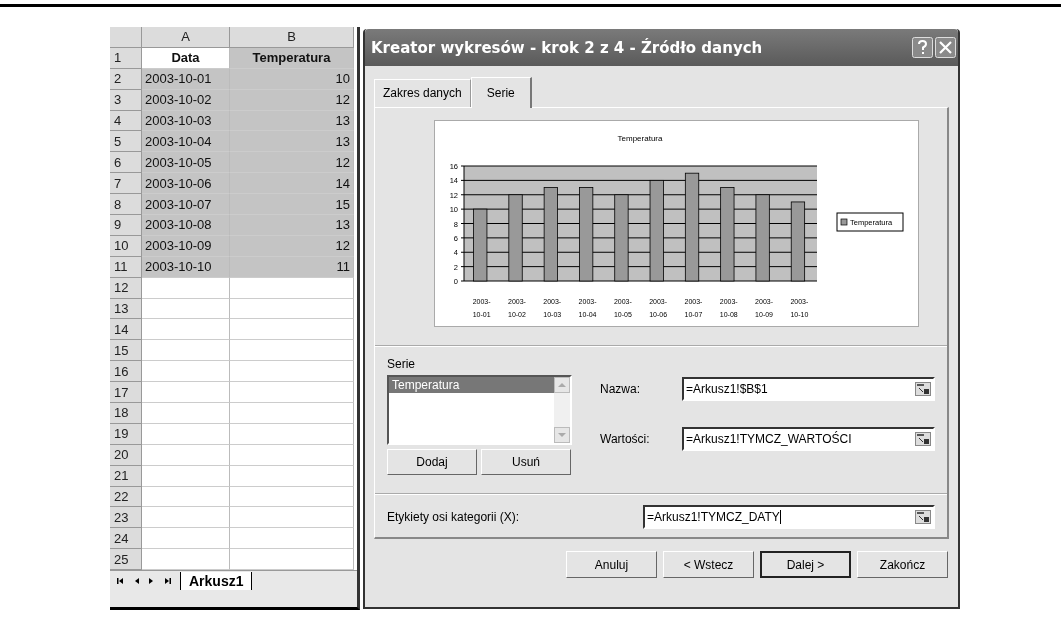  What do you see at coordinates (708, 564) in the screenshot?
I see `dialog-button: < Wstecz` at bounding box center [708, 564].